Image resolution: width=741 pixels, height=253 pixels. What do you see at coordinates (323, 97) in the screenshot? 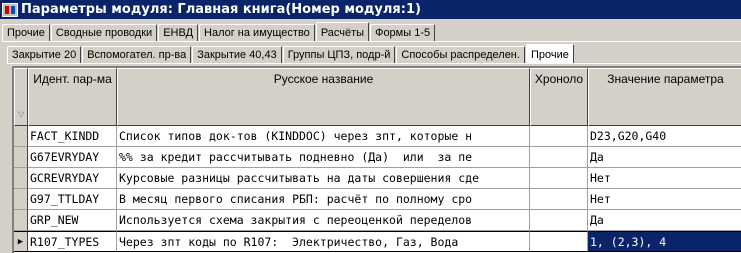
I see `column-header-name: Русское название` at bounding box center [323, 97].